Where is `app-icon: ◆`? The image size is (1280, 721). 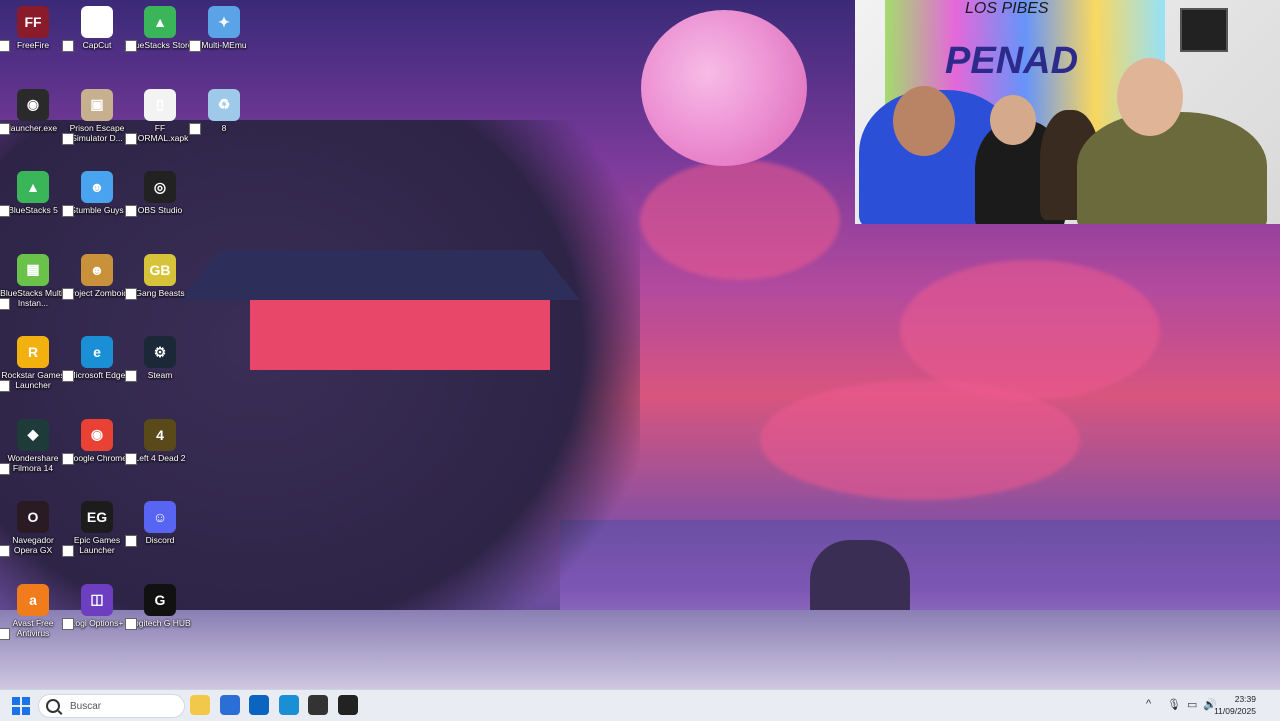
app-icon: ◆ is located at coordinates (33, 434).